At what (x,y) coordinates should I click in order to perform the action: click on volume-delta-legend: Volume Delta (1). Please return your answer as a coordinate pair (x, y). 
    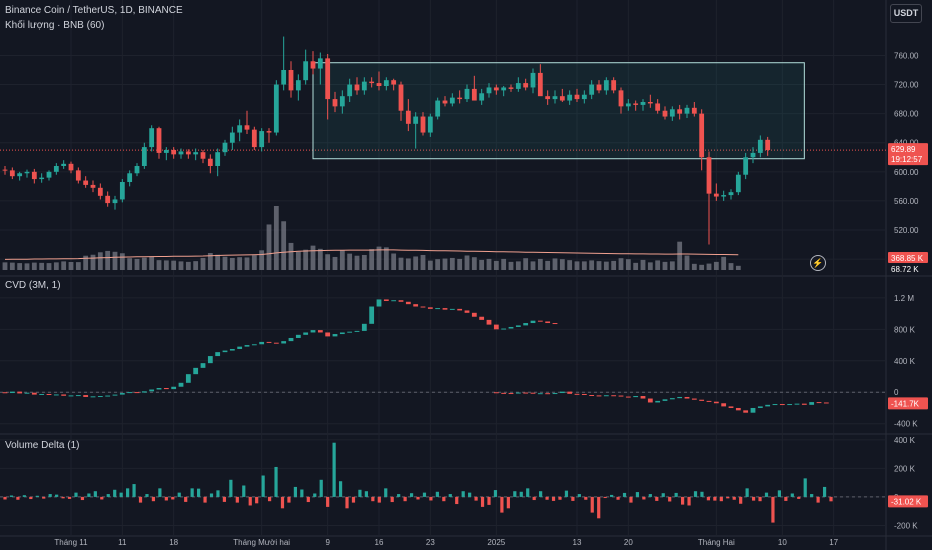
    Looking at the image, I should click on (42, 445).